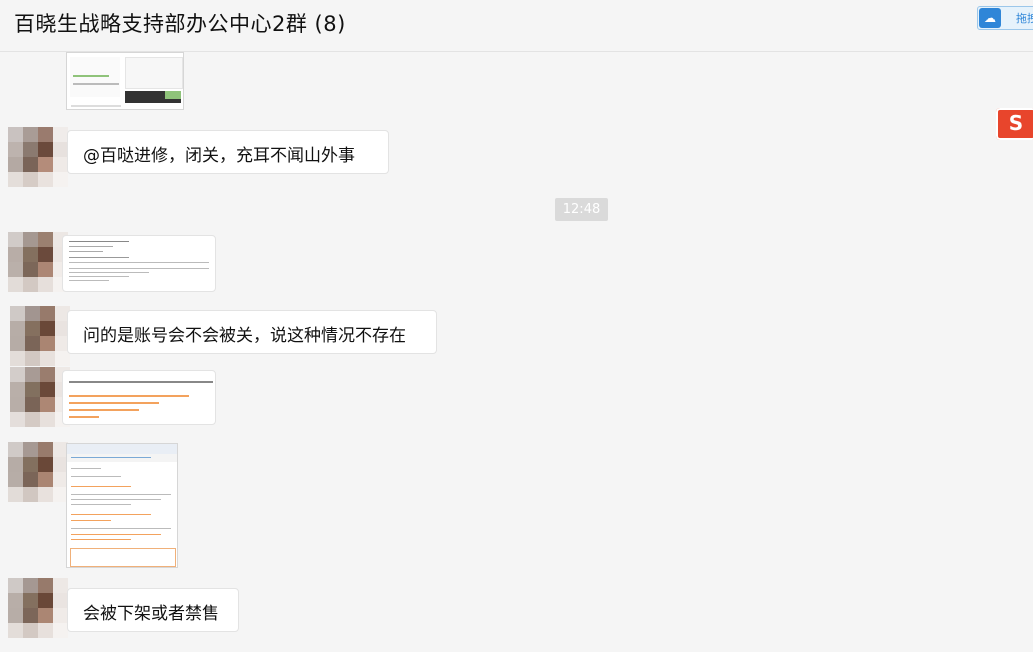 This screenshot has height=652, width=1033. I want to click on chat-header: 百晓生战略支持部办公中心2群 (8) ☁ 拖拽, so click(516, 26).